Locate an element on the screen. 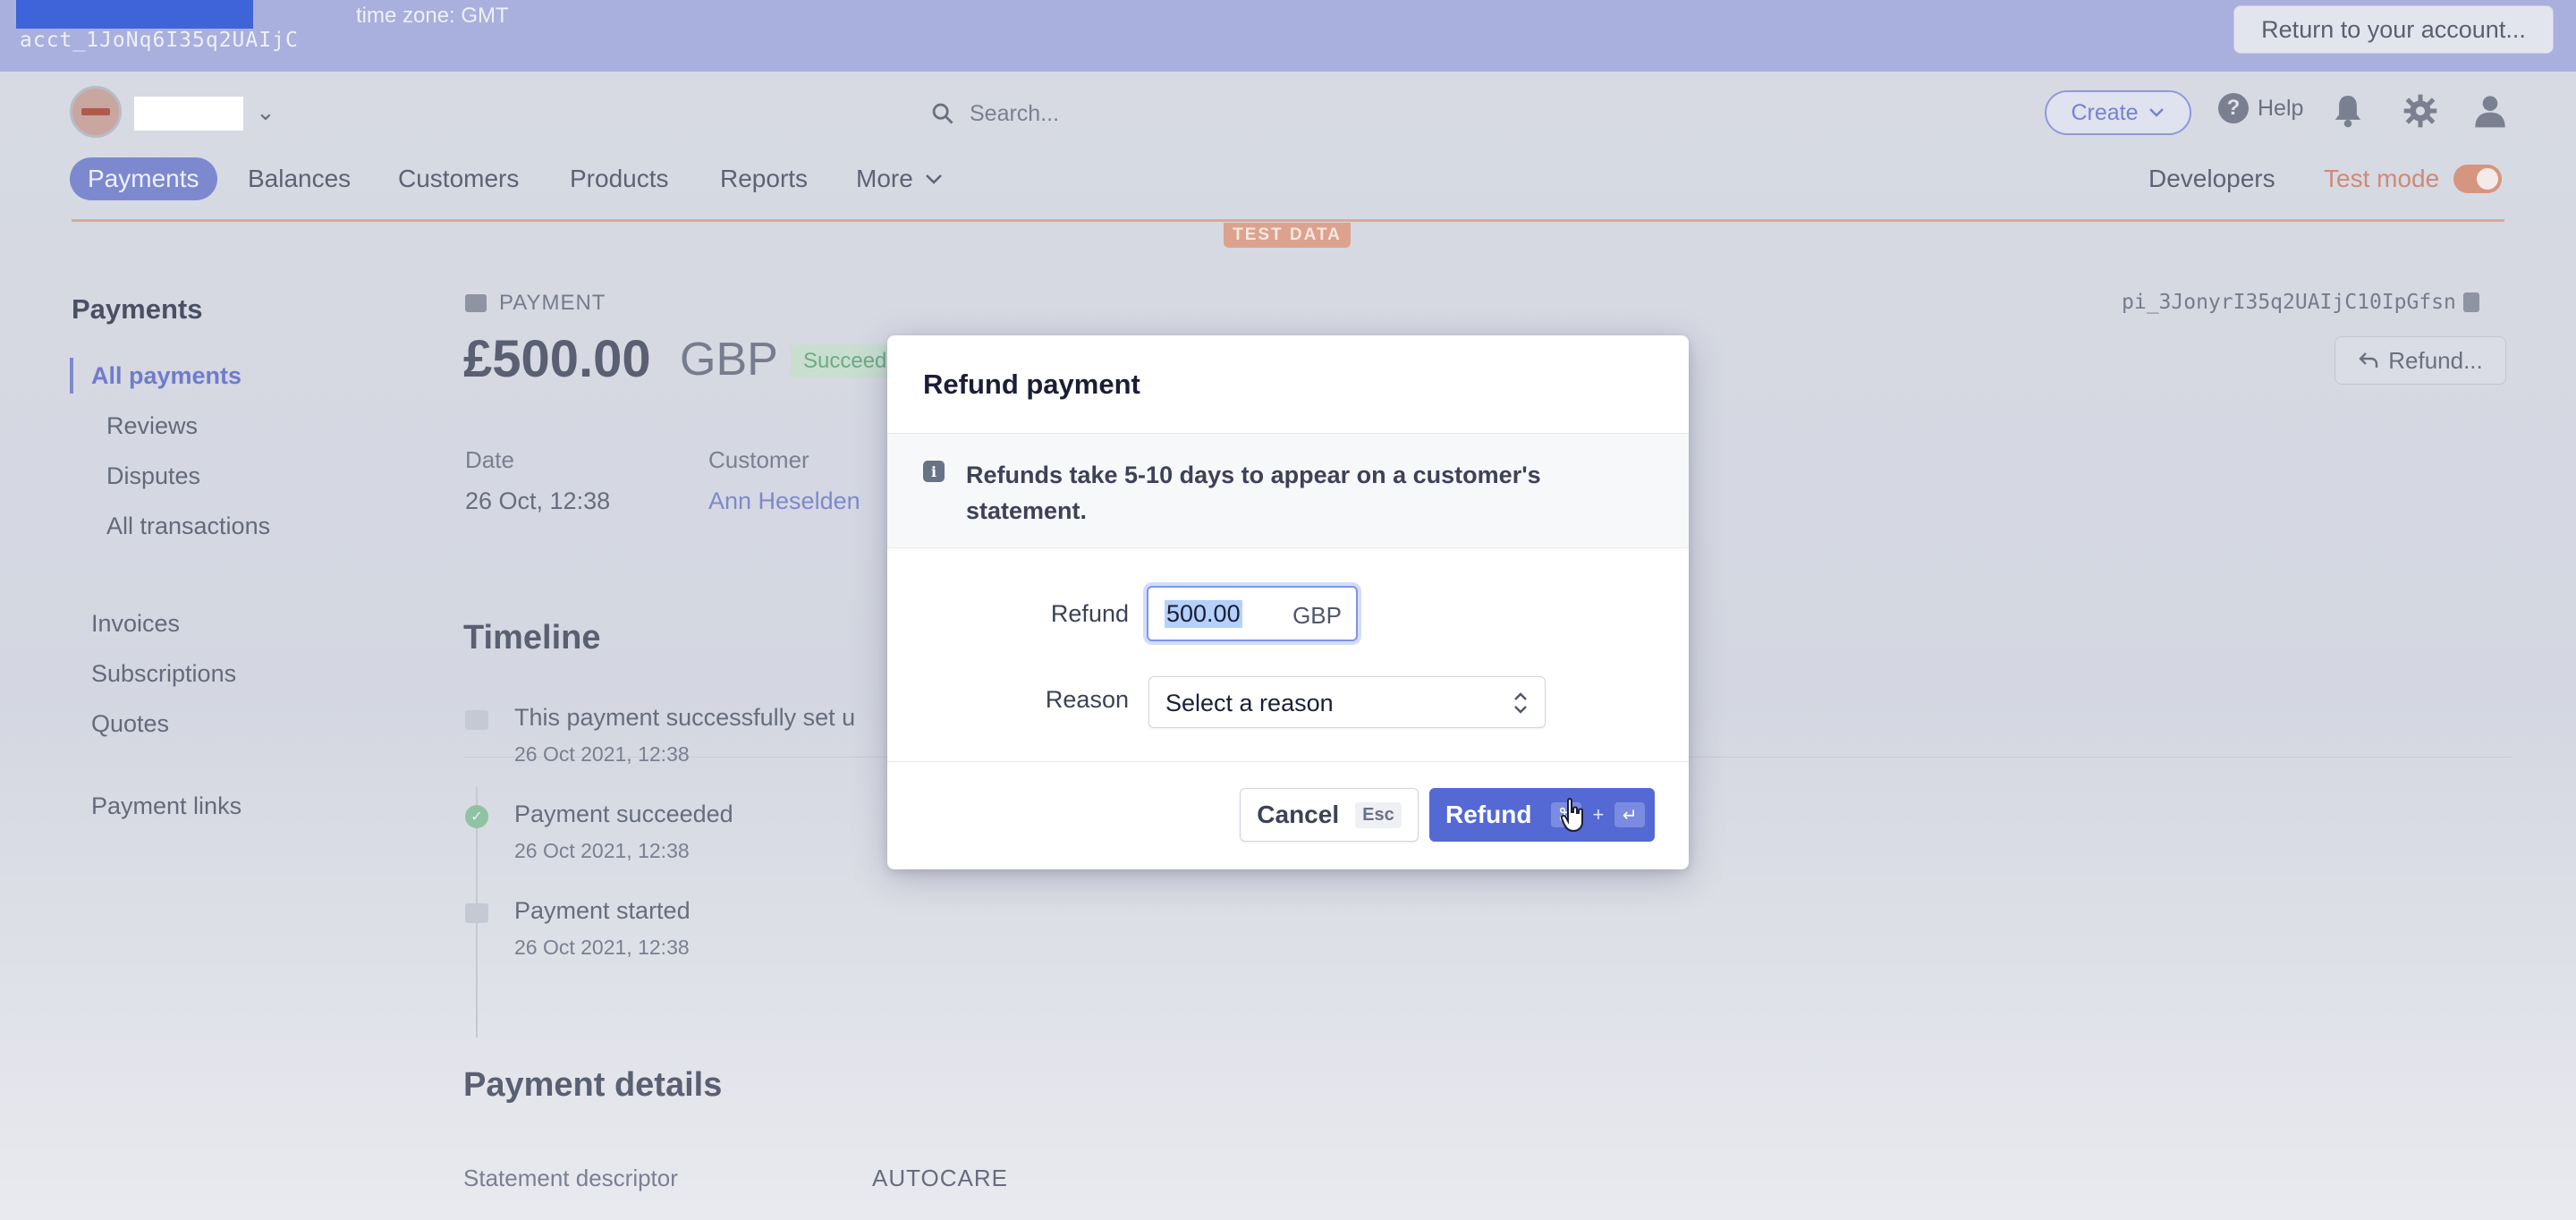 The image size is (2576, 1220). modal-title: Refund payment is located at coordinates (1031, 384).